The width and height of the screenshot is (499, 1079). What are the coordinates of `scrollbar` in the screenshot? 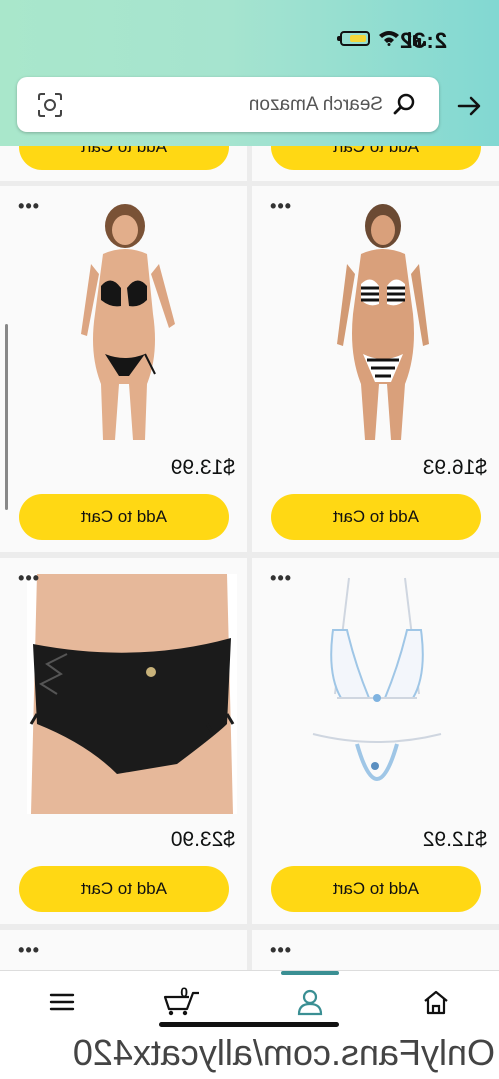 It's located at (6, 417).